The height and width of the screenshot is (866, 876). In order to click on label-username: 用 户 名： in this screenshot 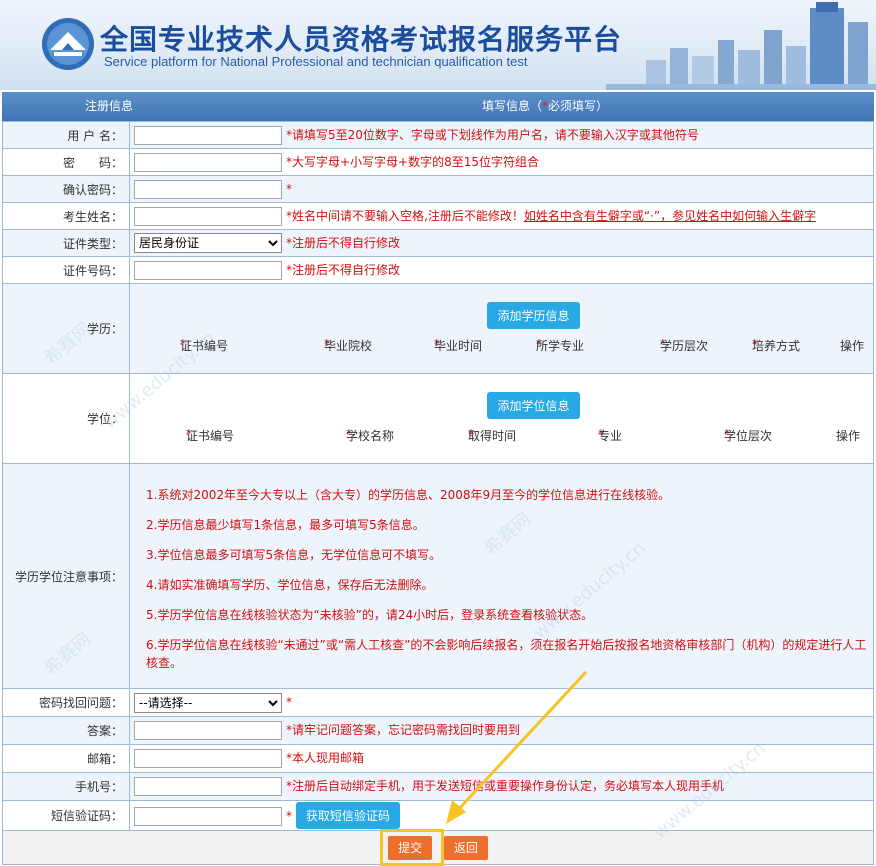, I will do `click(66, 135)`.